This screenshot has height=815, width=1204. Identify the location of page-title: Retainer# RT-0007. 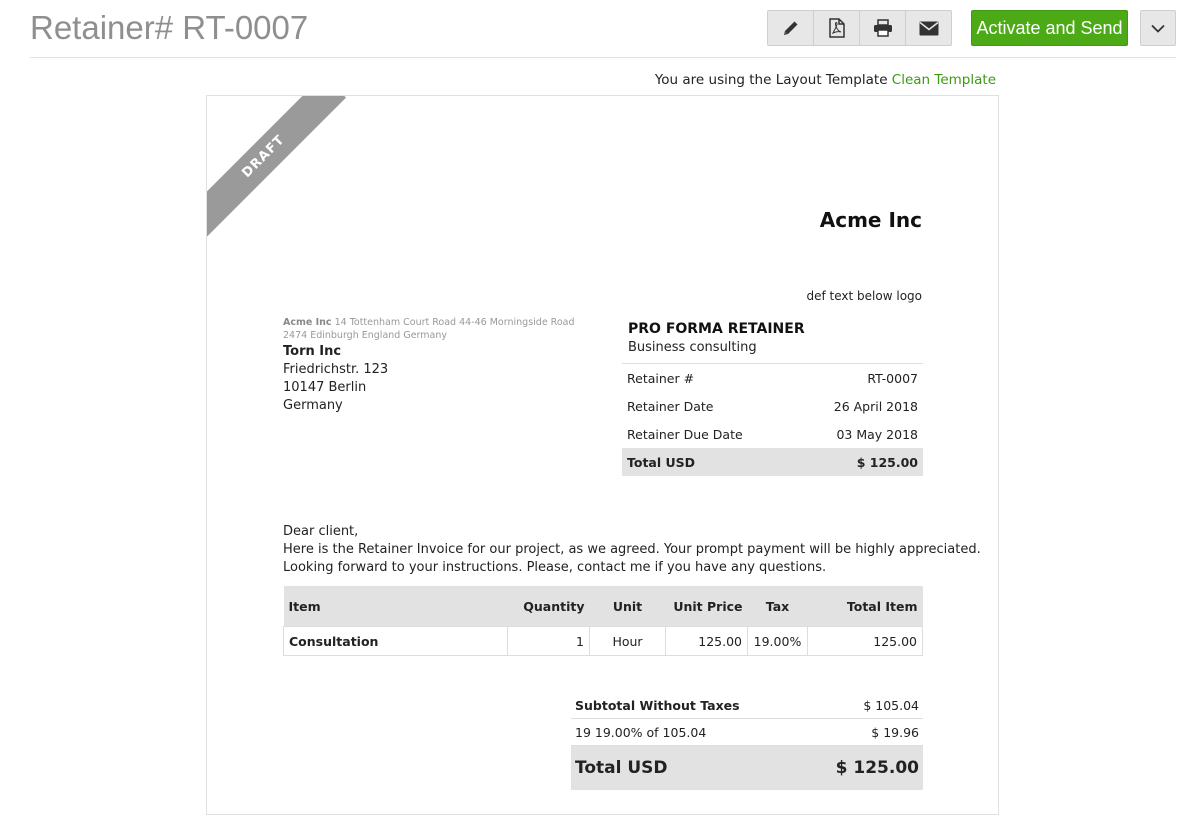
(169, 27).